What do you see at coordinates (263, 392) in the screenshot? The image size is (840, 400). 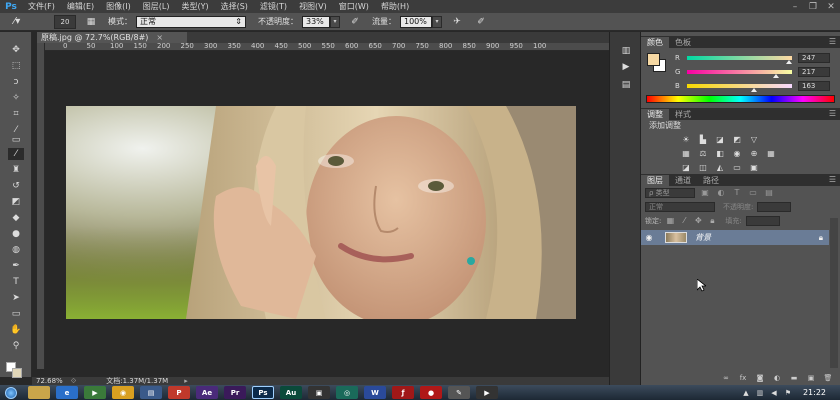 I see `taskbar-app-ps: Ps` at bounding box center [263, 392].